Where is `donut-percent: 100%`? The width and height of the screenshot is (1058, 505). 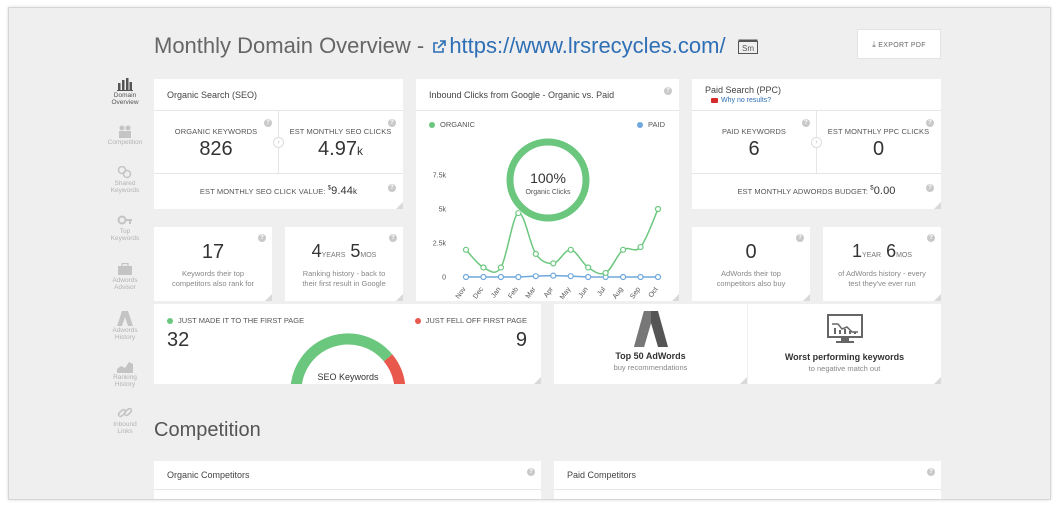
donut-percent: 100% is located at coordinates (548, 178).